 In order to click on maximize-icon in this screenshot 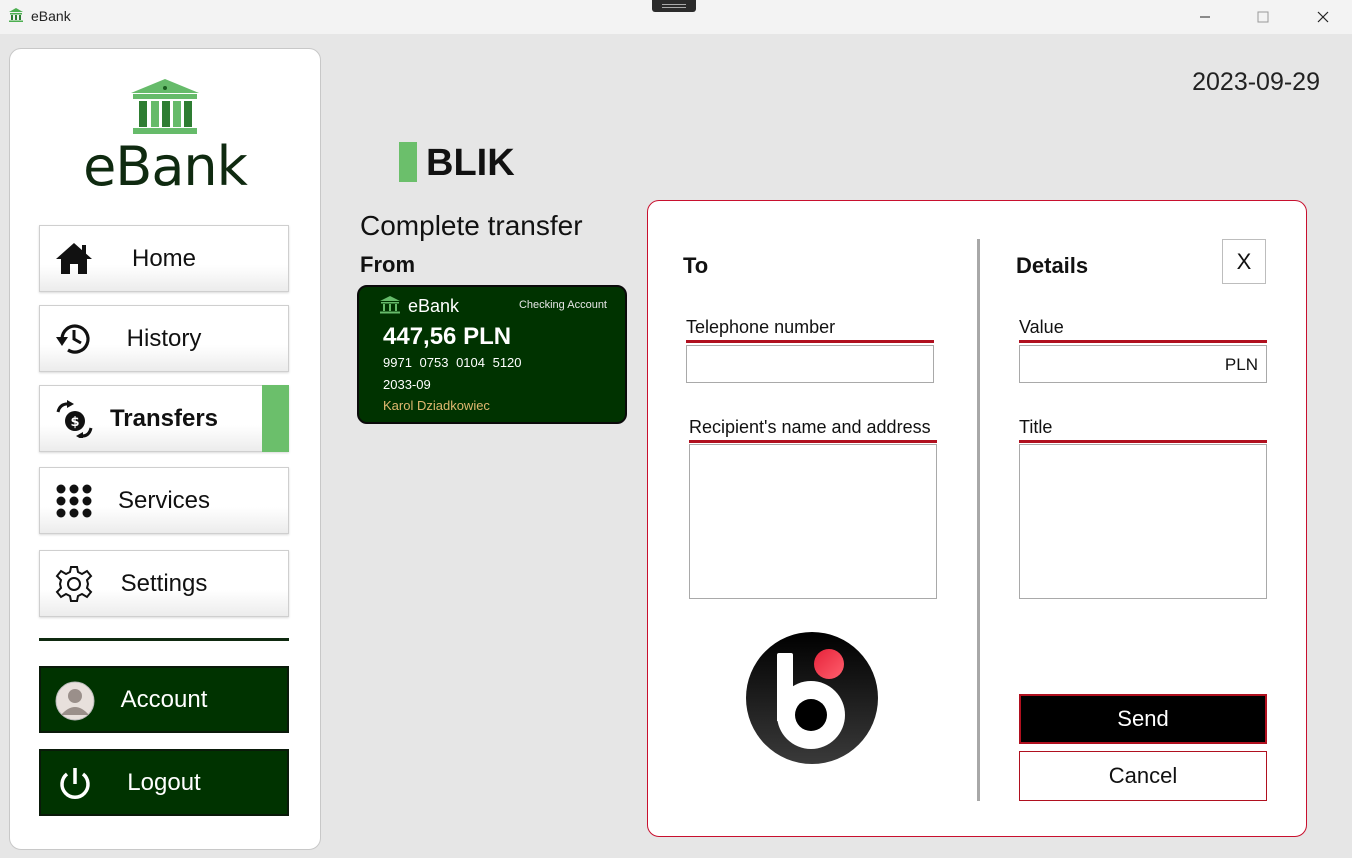, I will do `click(1263, 17)`.